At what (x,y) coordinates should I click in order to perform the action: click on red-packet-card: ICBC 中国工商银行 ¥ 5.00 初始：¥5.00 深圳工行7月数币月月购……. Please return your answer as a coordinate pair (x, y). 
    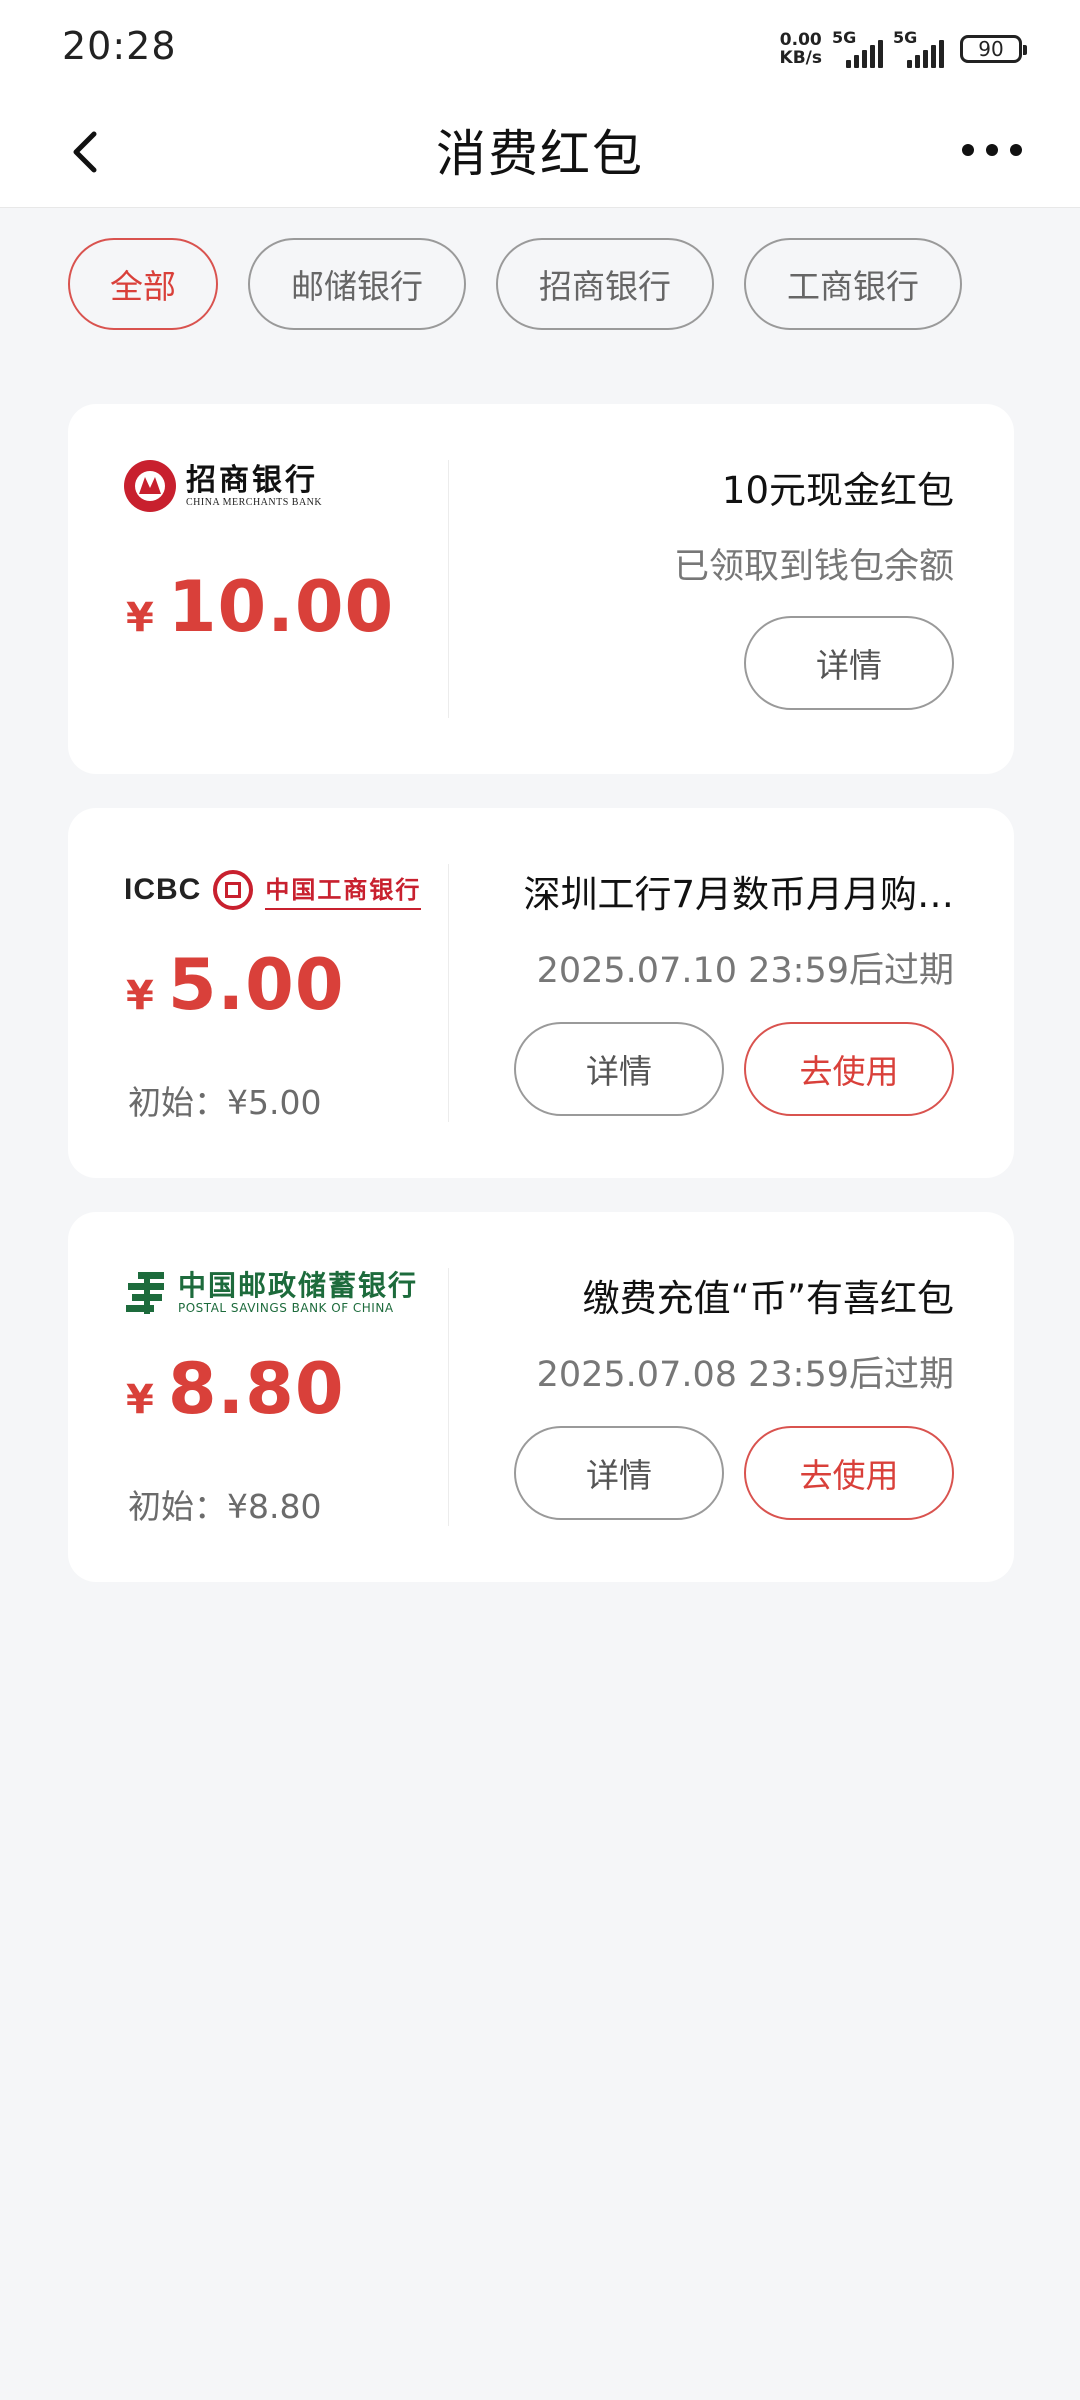
    Looking at the image, I should click on (541, 993).